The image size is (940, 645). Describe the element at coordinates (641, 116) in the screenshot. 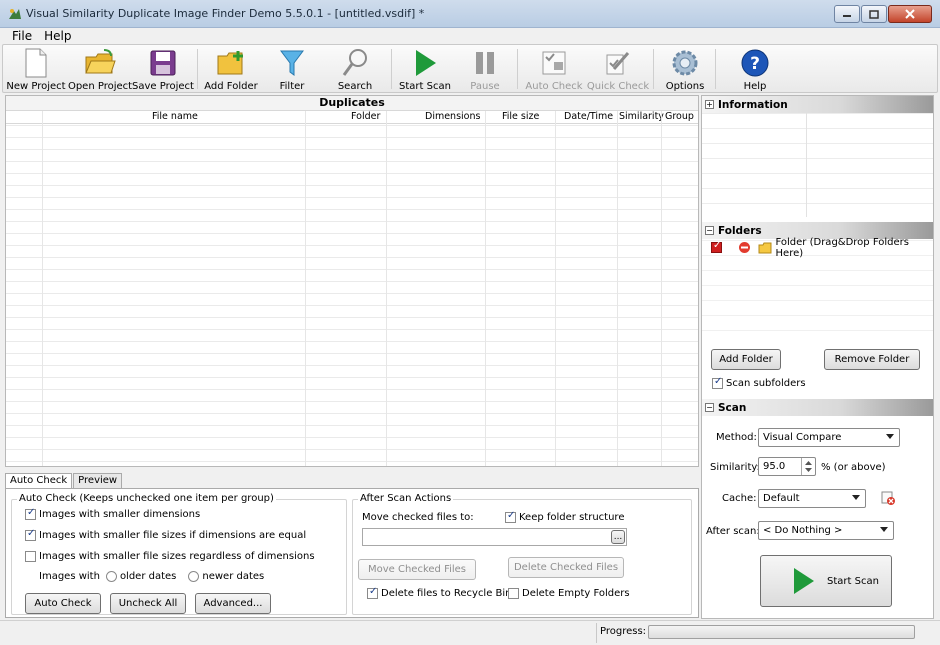

I see `column-similarity: Similarity` at that location.